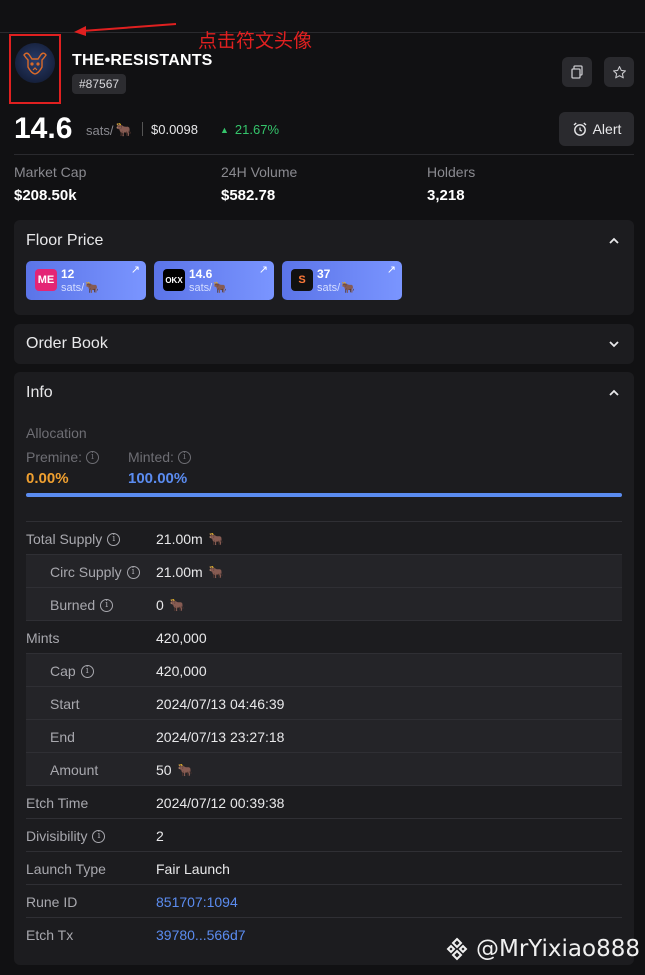 Image resolution: width=645 pixels, height=975 pixels. I want to click on info-row-value: 2024/07/13 23:27:18, so click(220, 737).